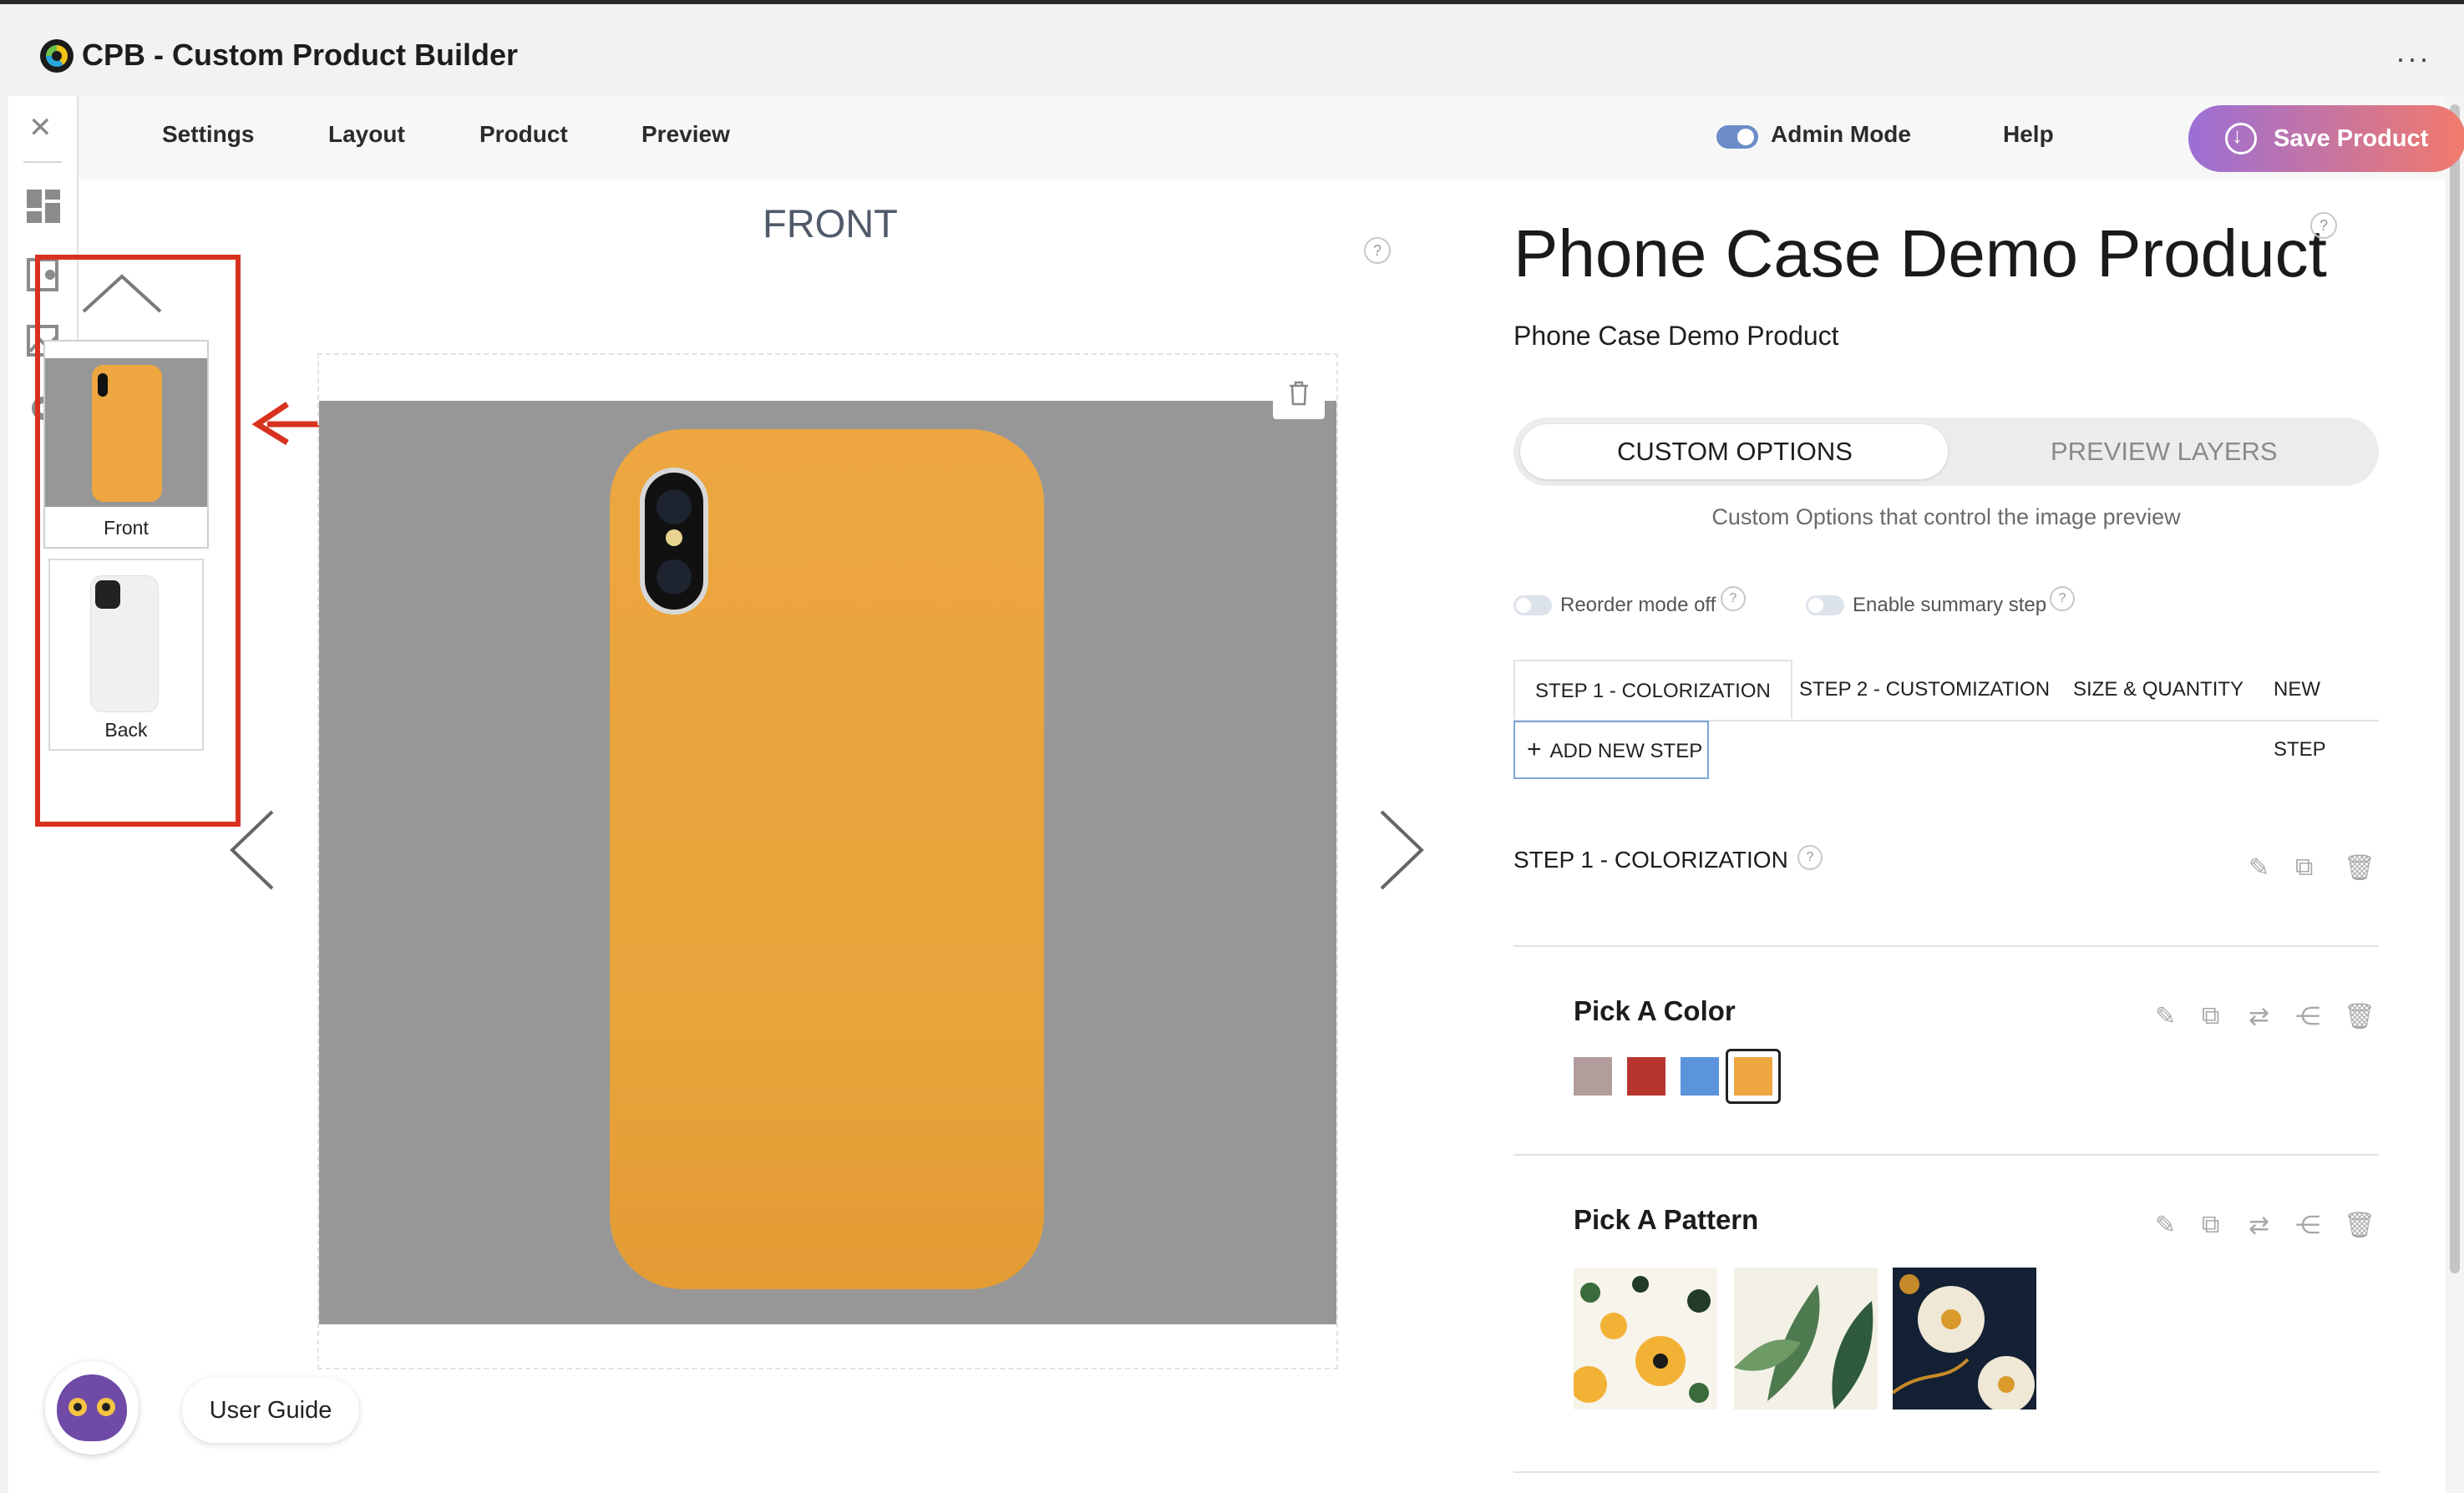 The width and height of the screenshot is (2464, 1493). I want to click on app-header: CPB - Custom Product Builder ···, so click(1232, 50).